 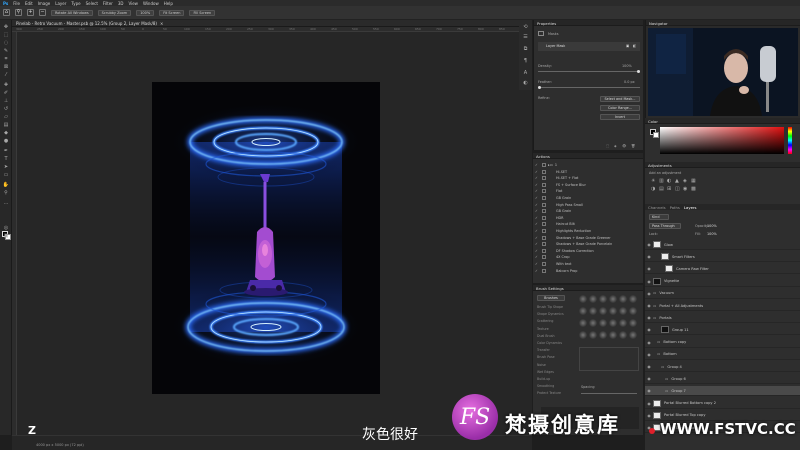 What do you see at coordinates (609, 359) in the screenshot?
I see `brush-tip-controls` at bounding box center [609, 359].